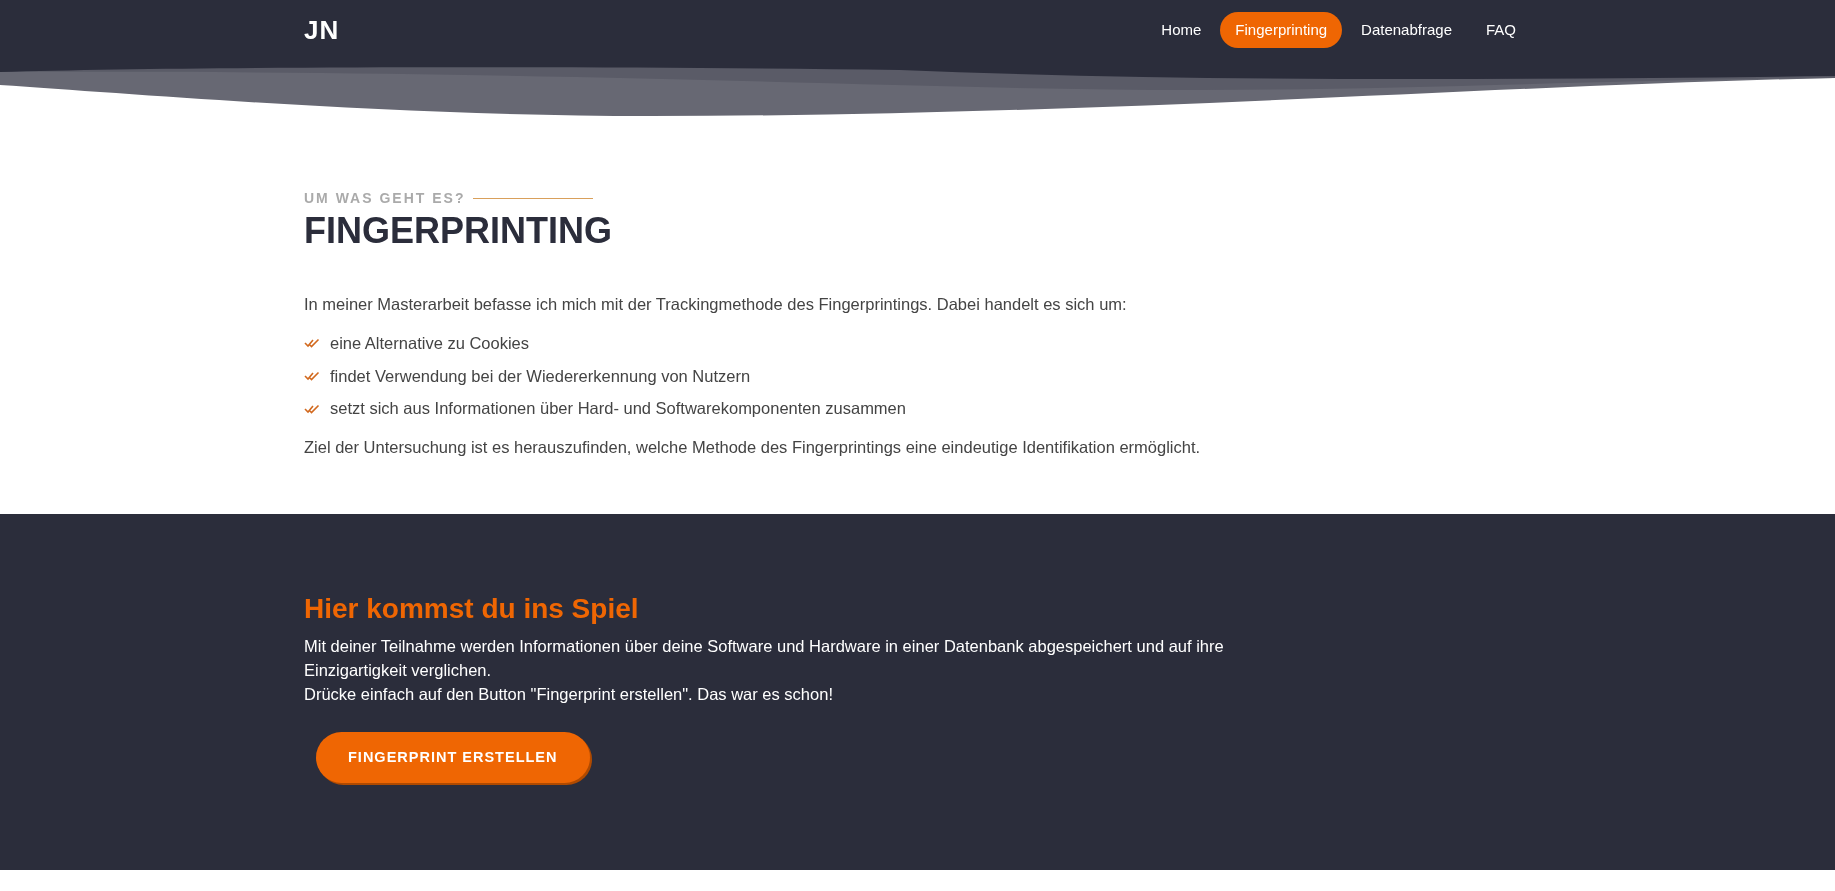 This screenshot has width=1835, height=891. Describe the element at coordinates (322, 30) in the screenshot. I see `logo: JN` at that location.